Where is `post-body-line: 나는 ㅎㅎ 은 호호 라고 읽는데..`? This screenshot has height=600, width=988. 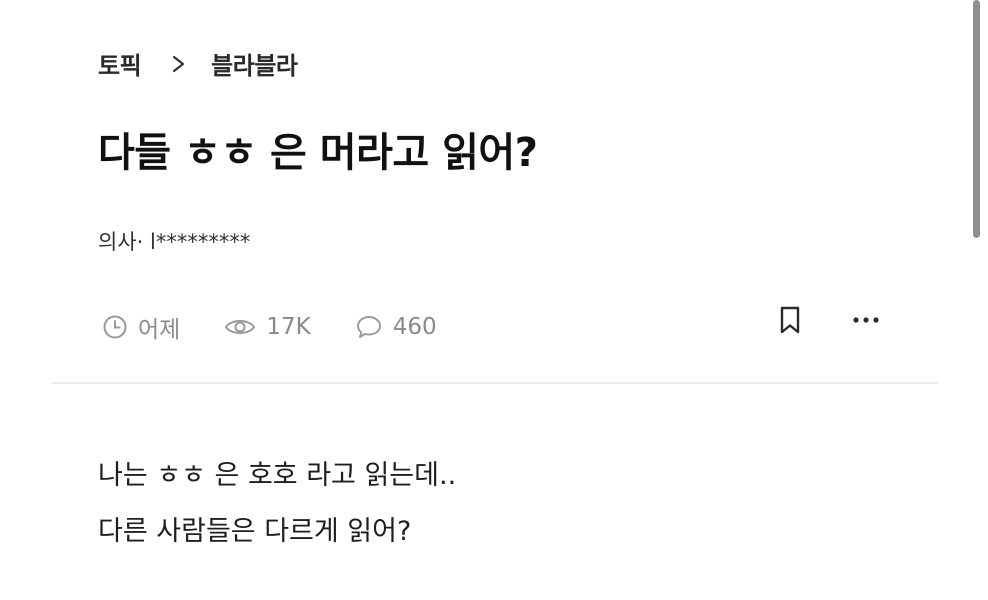 post-body-line: 나는 ㅎㅎ 은 호호 라고 읽는데.. is located at coordinates (277, 475).